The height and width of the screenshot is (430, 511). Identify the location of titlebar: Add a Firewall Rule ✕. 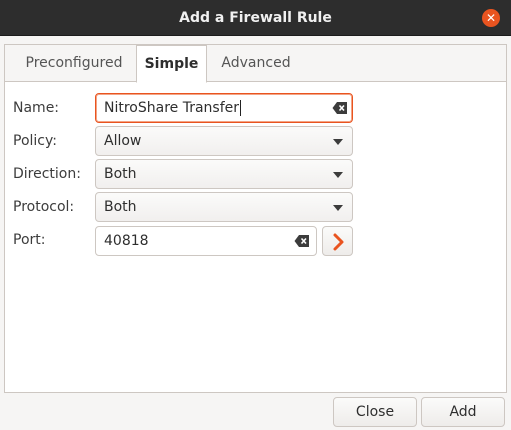
(255, 18).